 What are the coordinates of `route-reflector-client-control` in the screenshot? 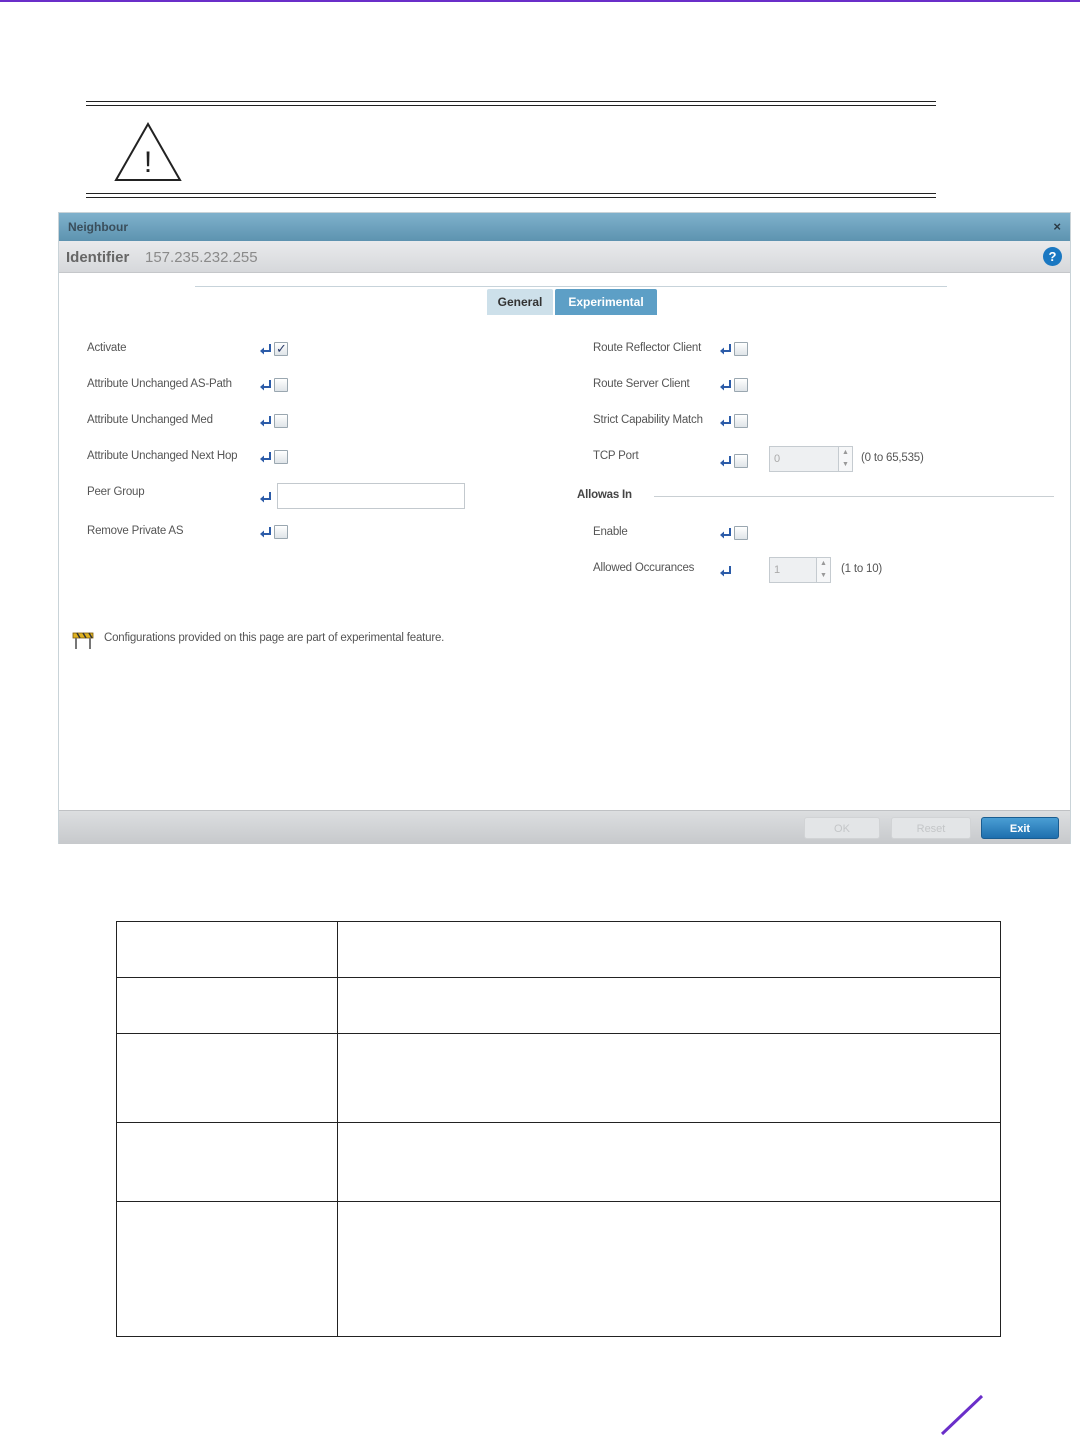 It's located at (736, 349).